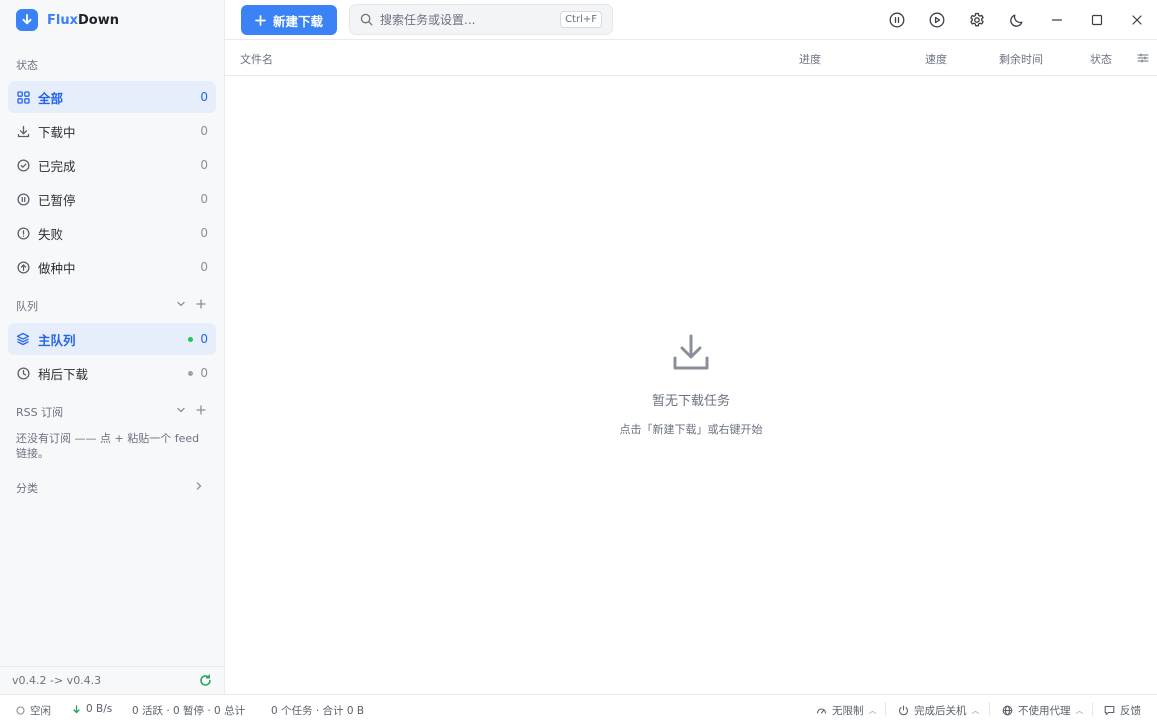 The image size is (1157, 722). What do you see at coordinates (1109, 710) in the screenshot?
I see `message-icon` at bounding box center [1109, 710].